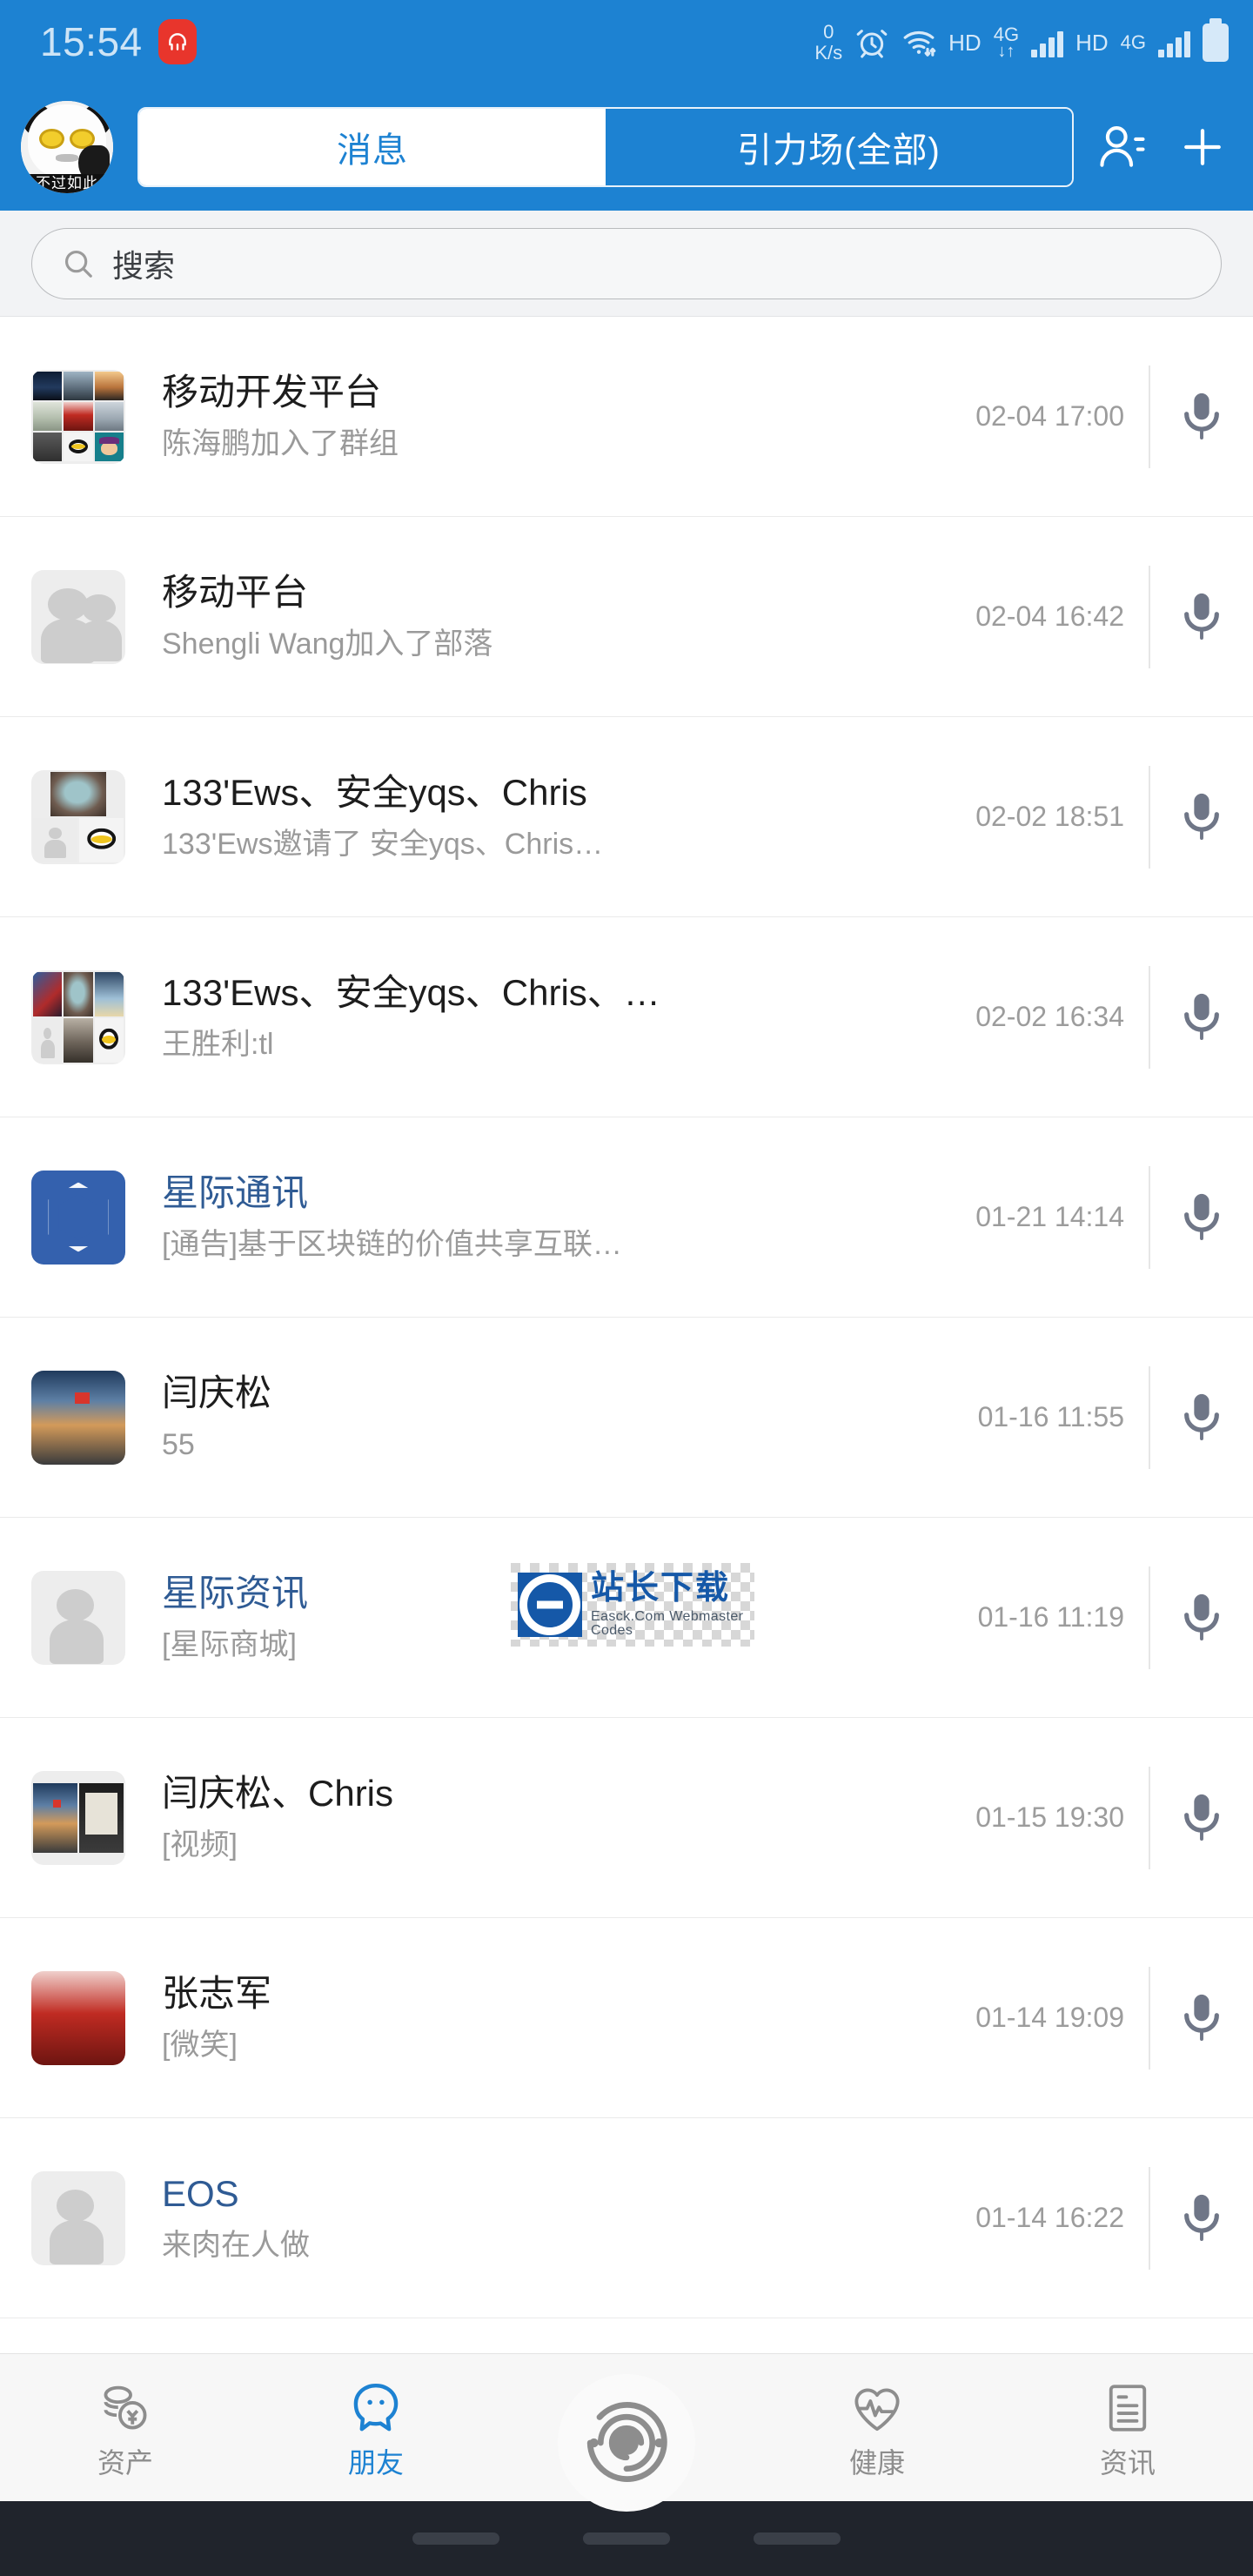  What do you see at coordinates (797, 2538) in the screenshot?
I see `android-recents-button` at bounding box center [797, 2538].